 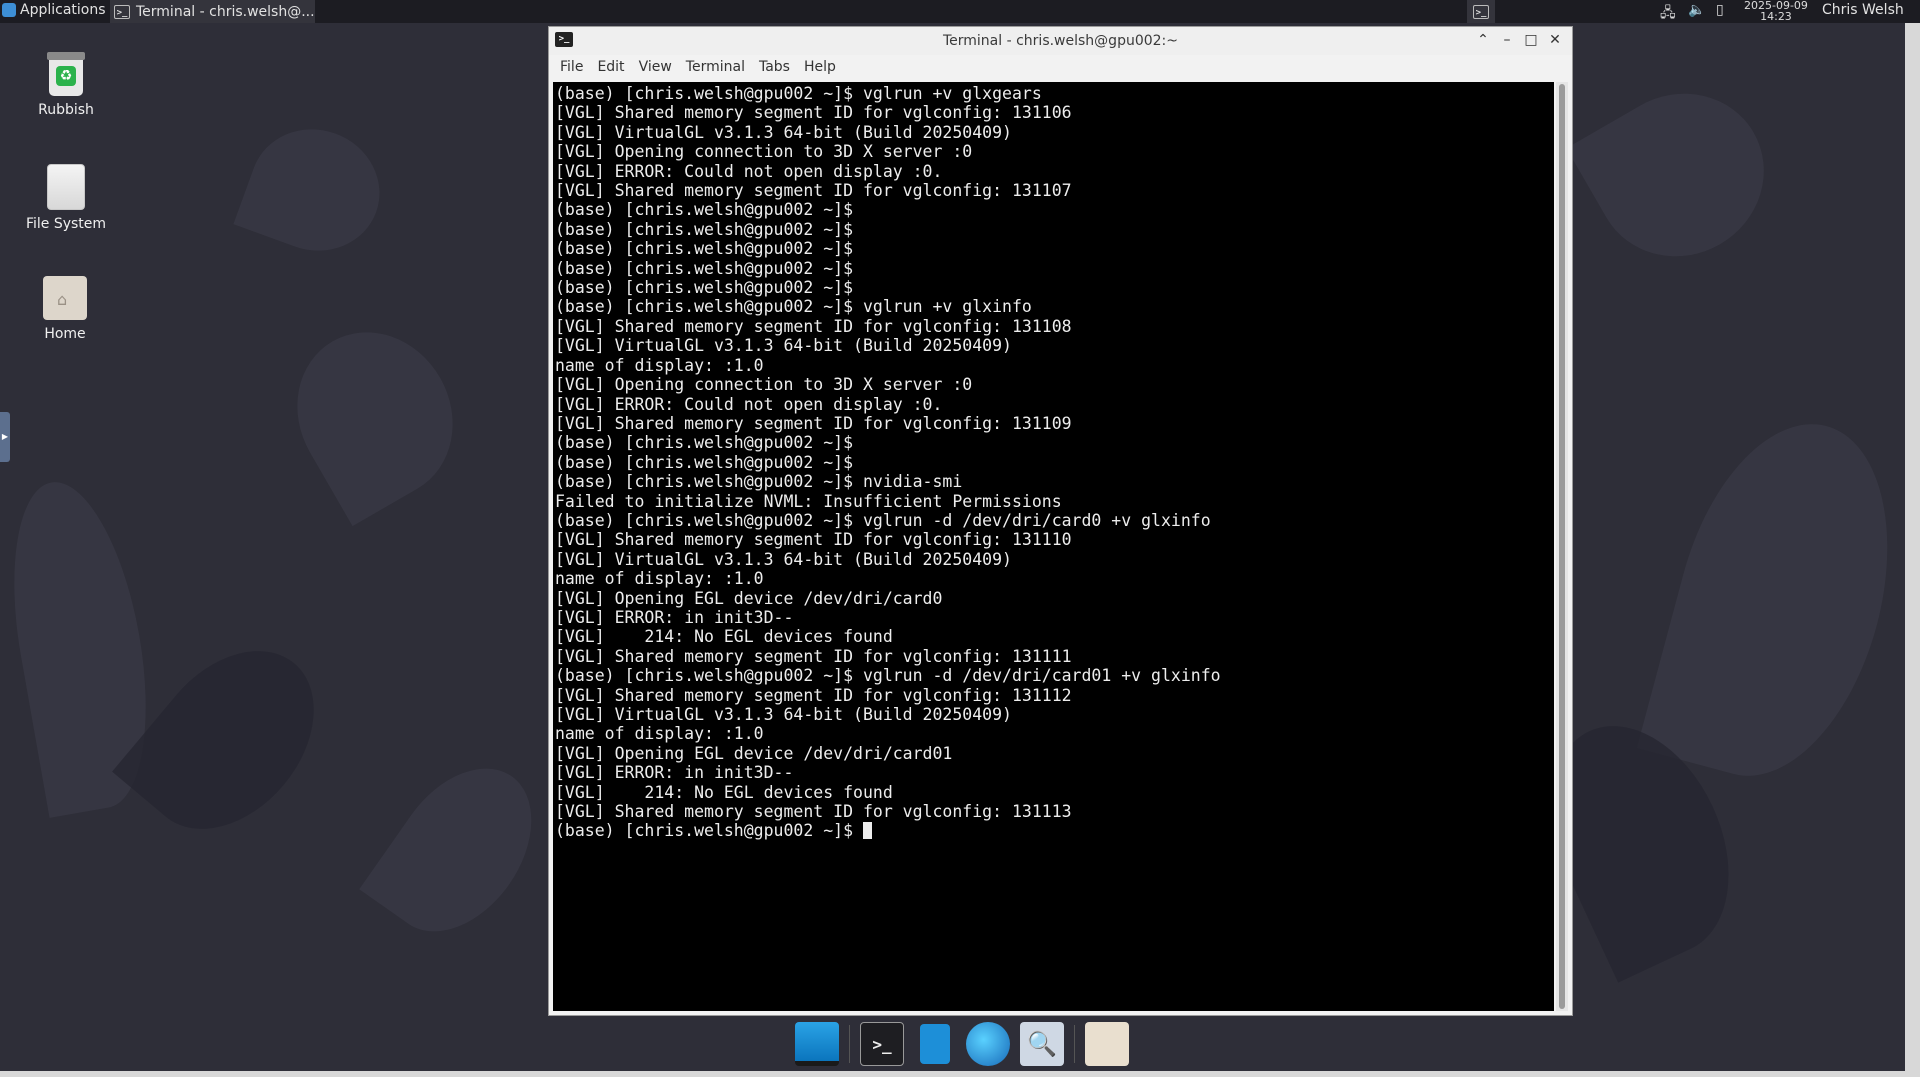 What do you see at coordinates (988, 1044) in the screenshot?
I see `web-browser-launcher` at bounding box center [988, 1044].